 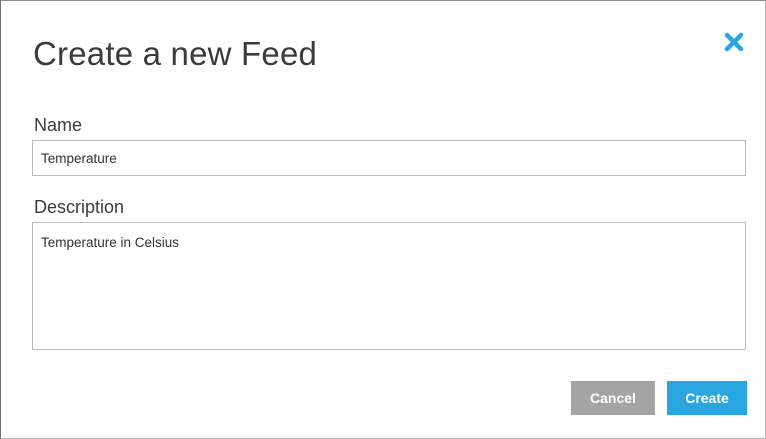 I want to click on cancel-button: Cancel, so click(x=613, y=398).